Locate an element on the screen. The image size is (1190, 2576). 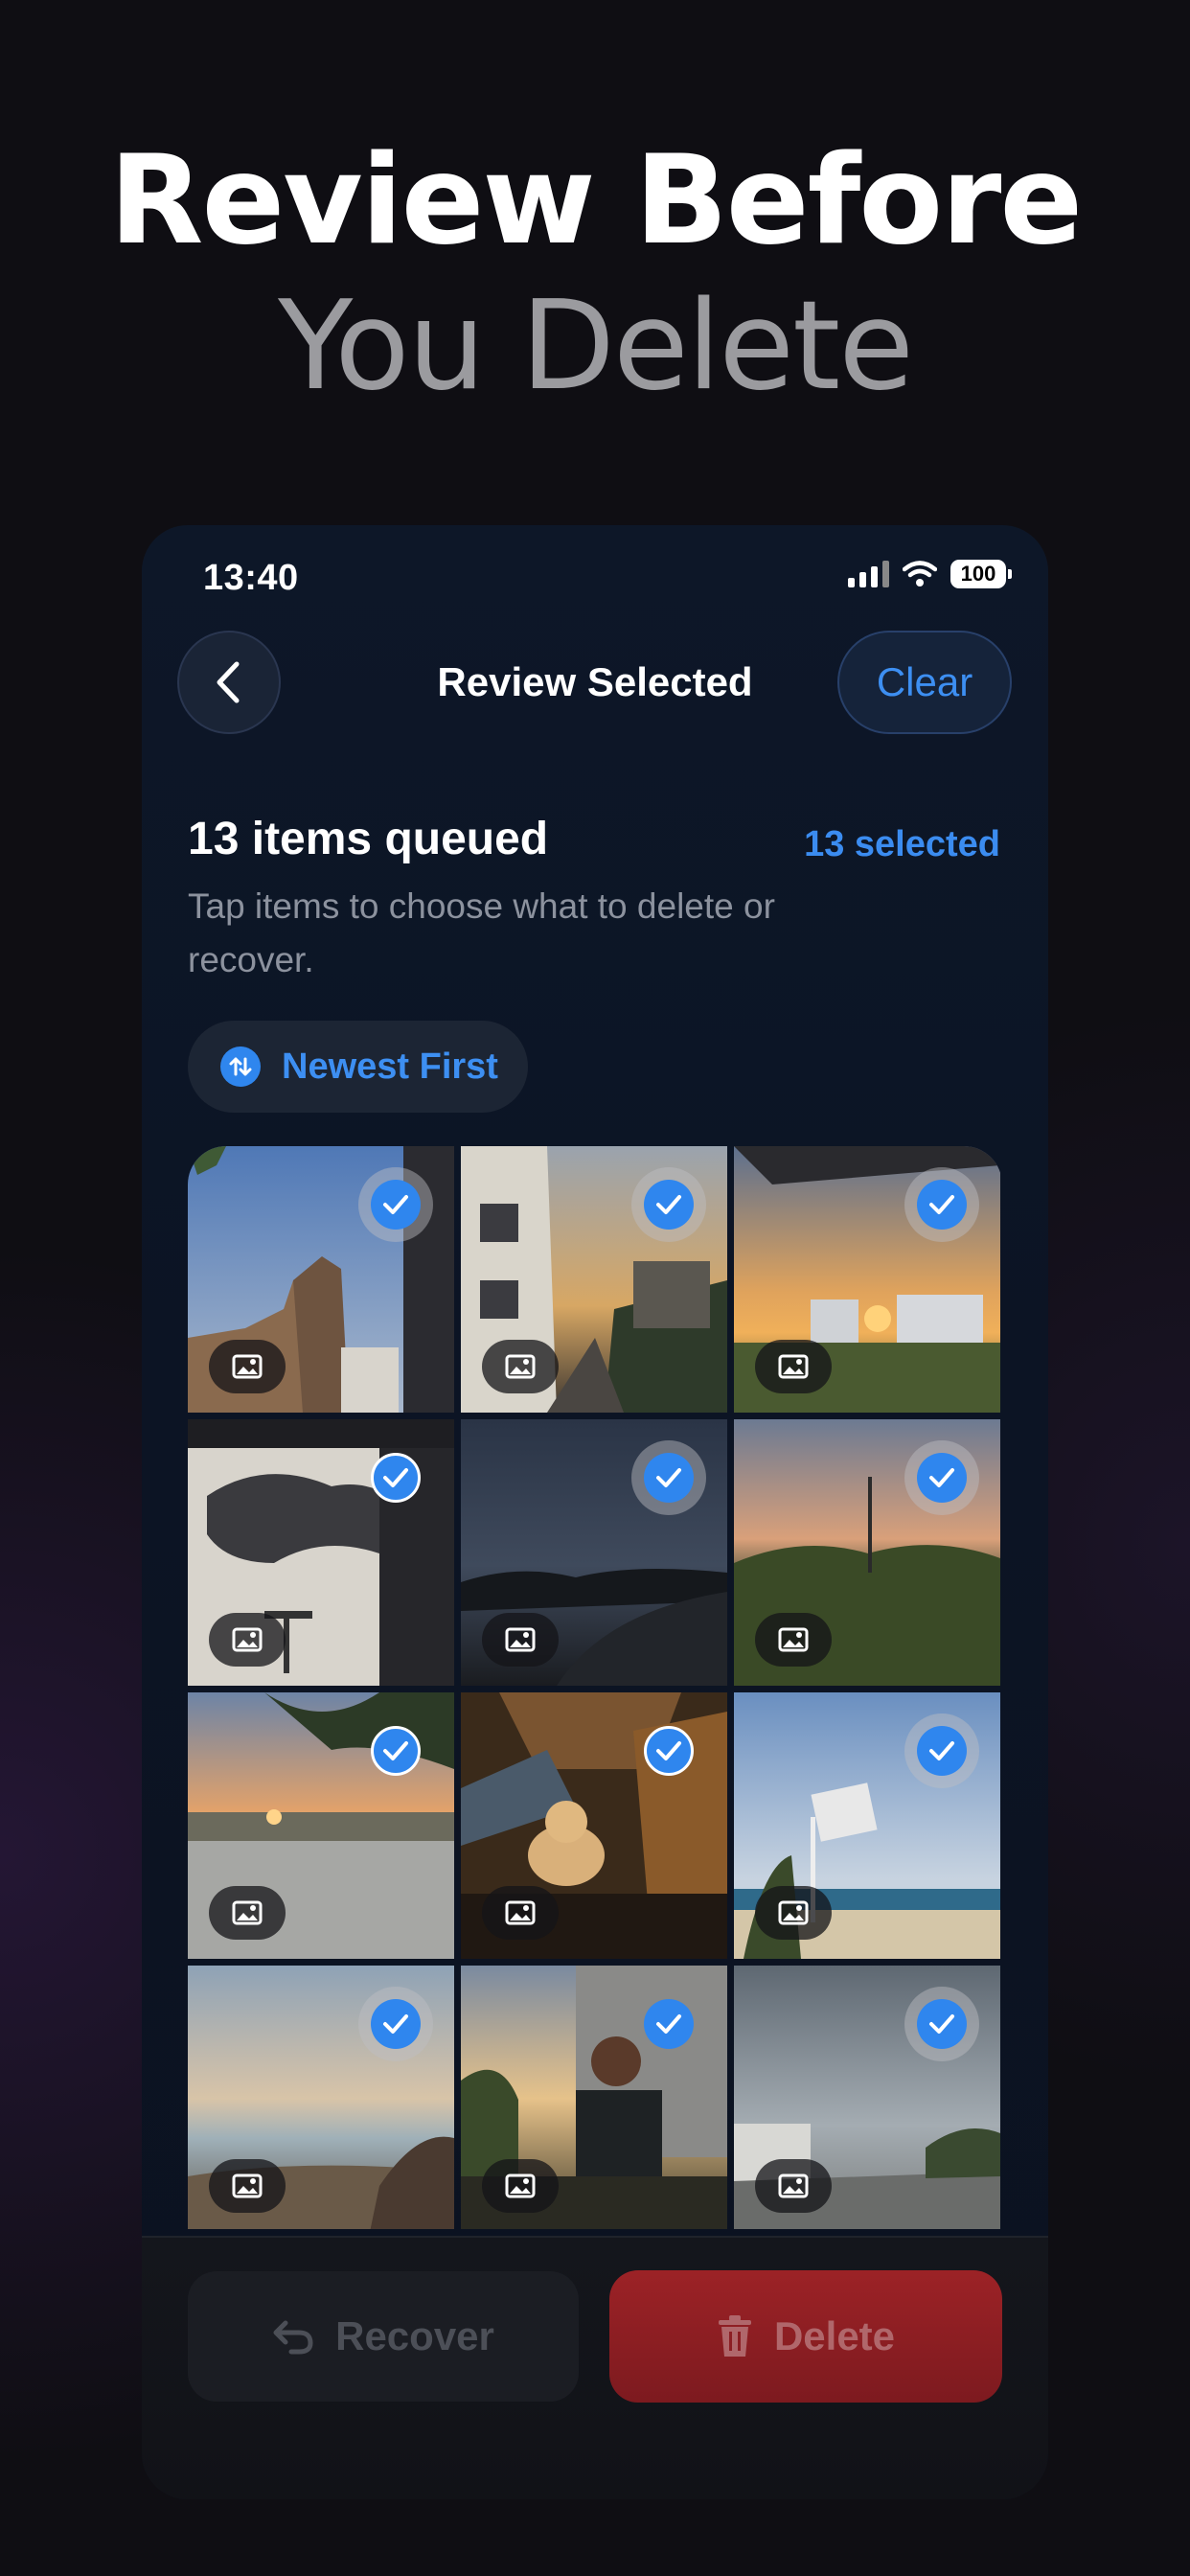
delete-button: Delete is located at coordinates (806, 2336).